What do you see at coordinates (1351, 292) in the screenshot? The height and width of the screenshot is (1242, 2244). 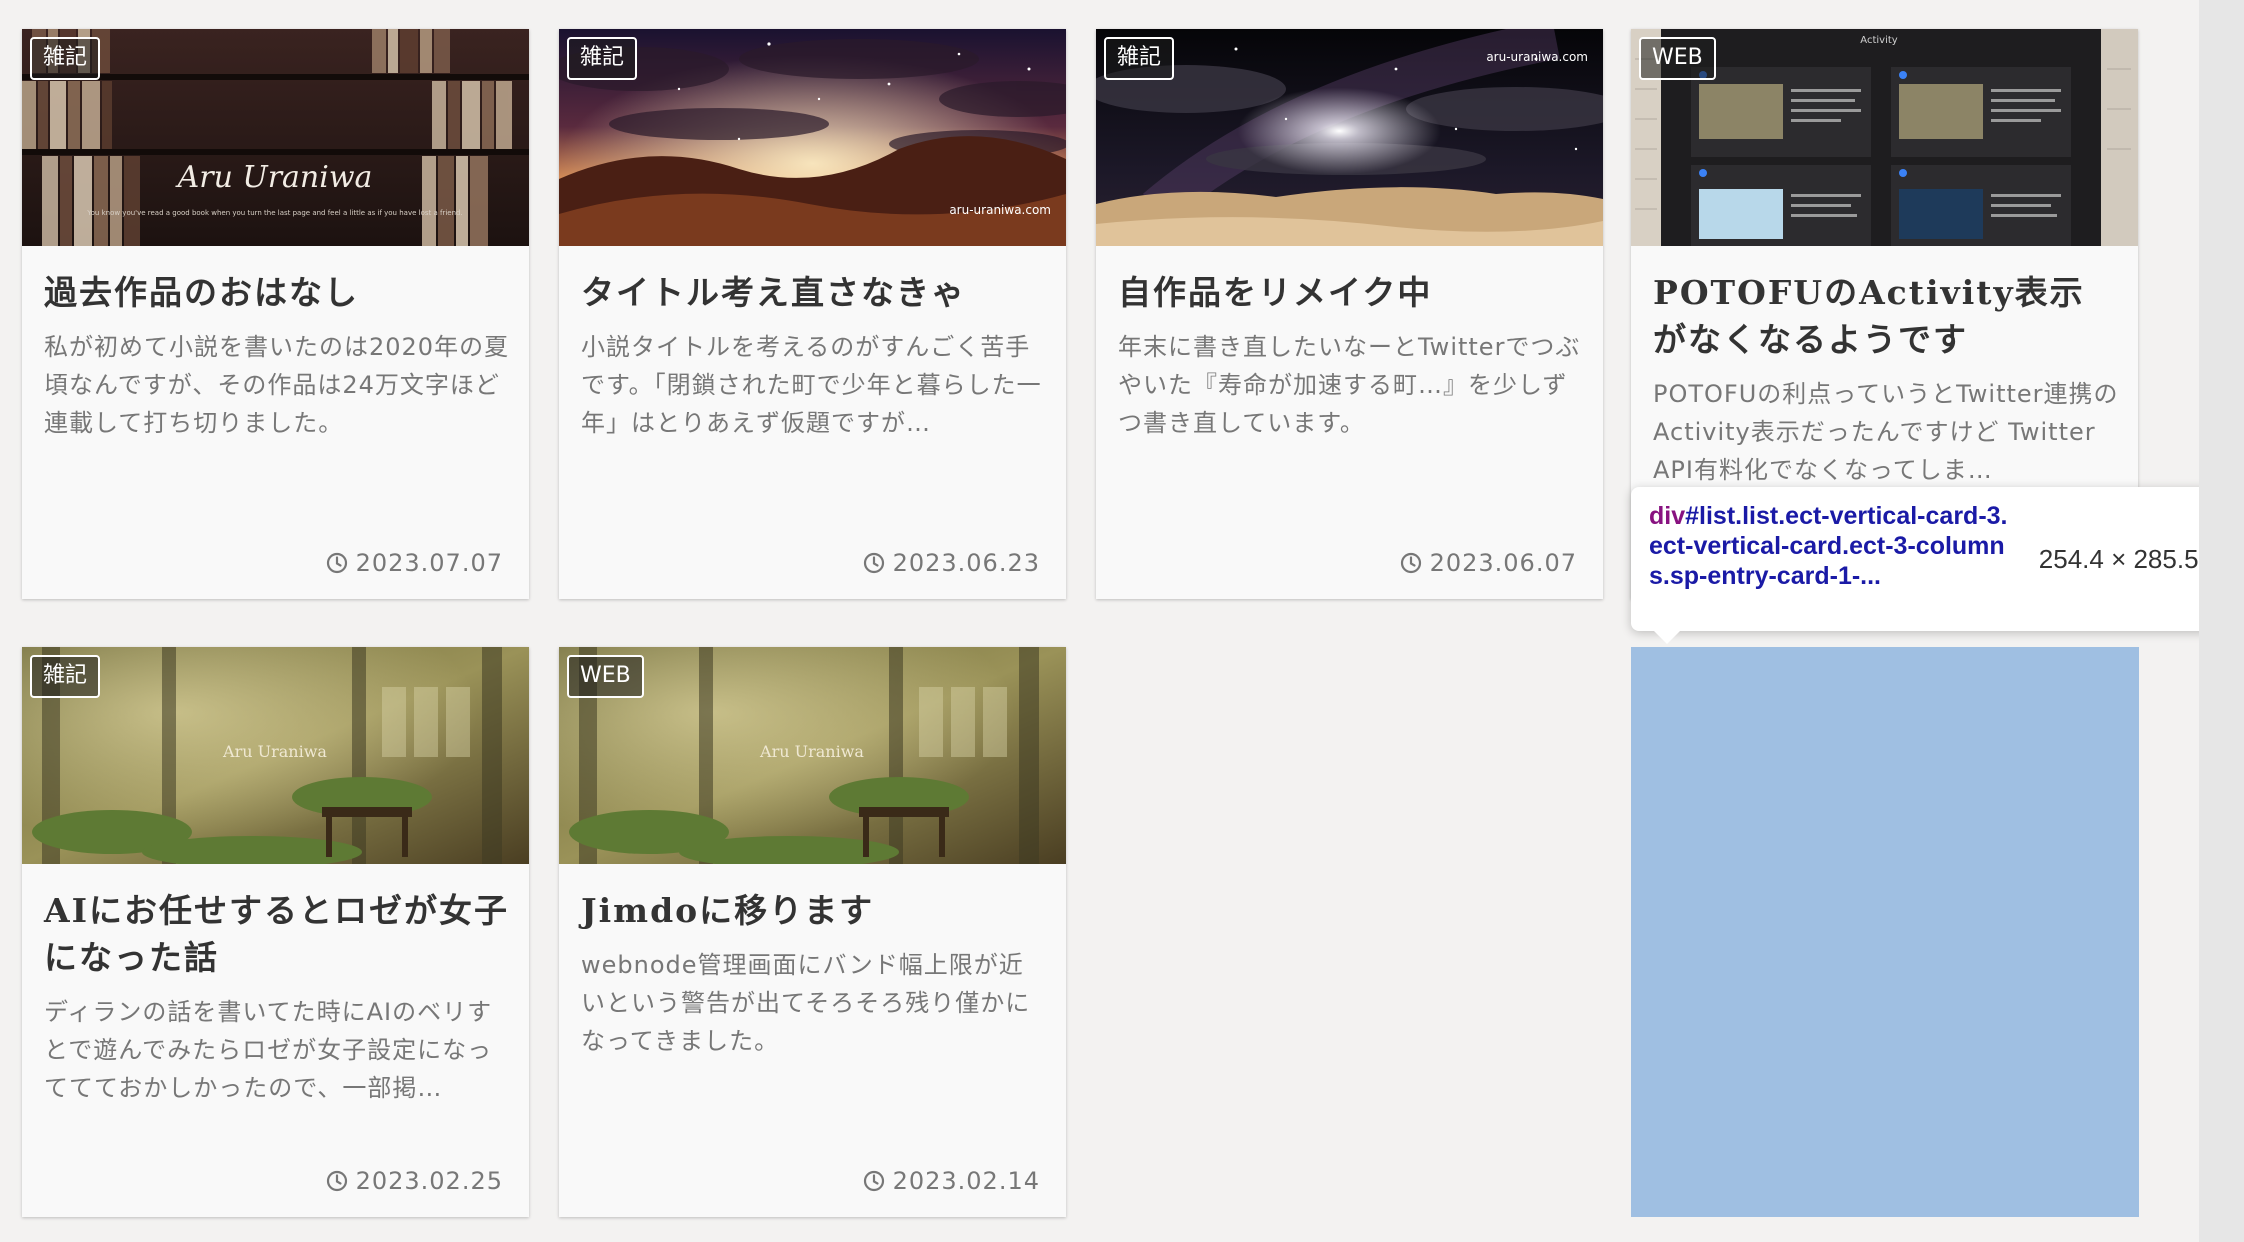 I see `entry-title: 自作品をリメイク中` at bounding box center [1351, 292].